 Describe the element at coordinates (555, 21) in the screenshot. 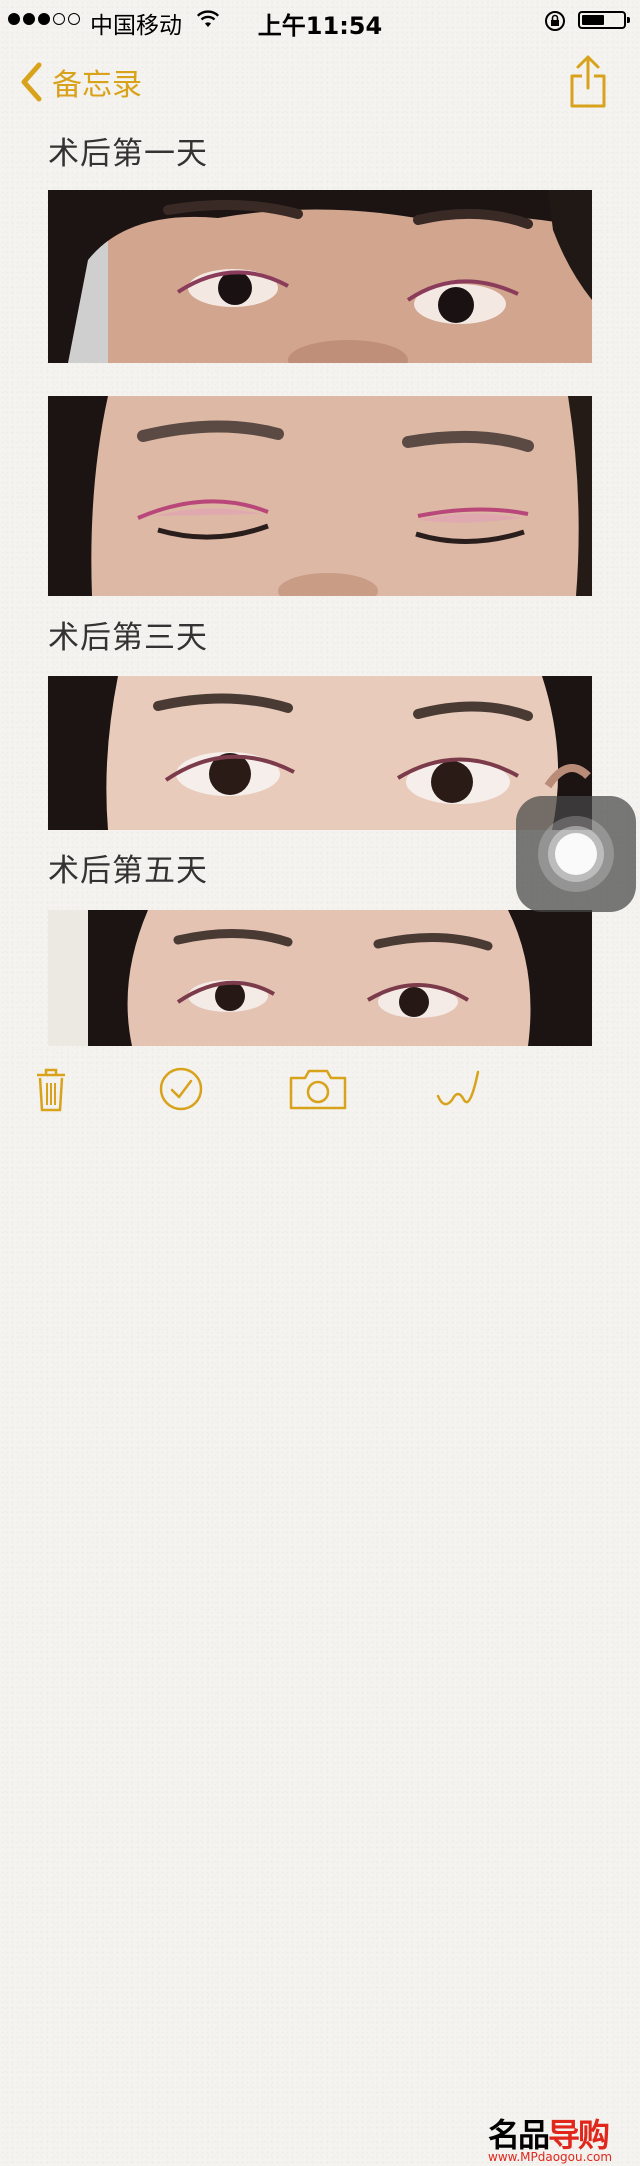

I see `rotation-lock-icon` at that location.